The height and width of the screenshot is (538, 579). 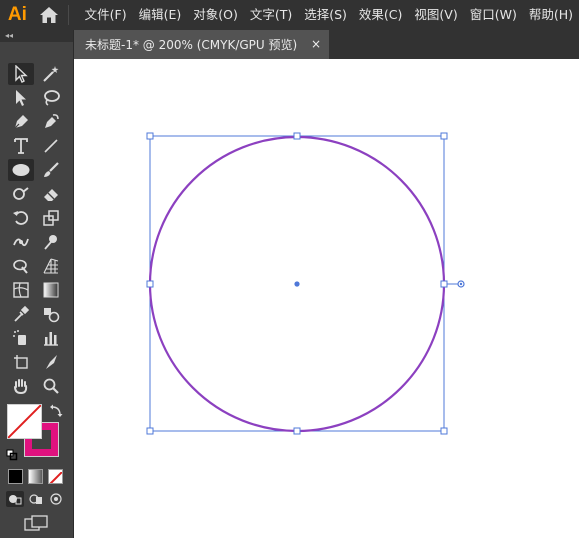 I want to click on close-tab-button: ×, so click(x=316, y=44).